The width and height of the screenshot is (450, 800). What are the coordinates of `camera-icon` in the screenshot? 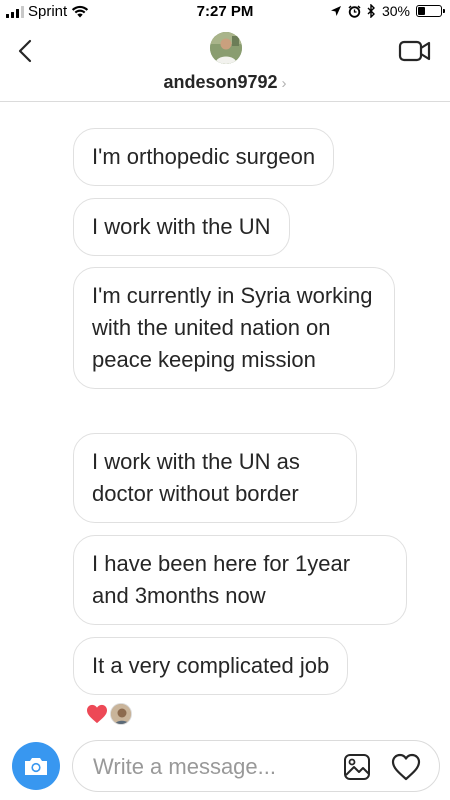 It's located at (36, 766).